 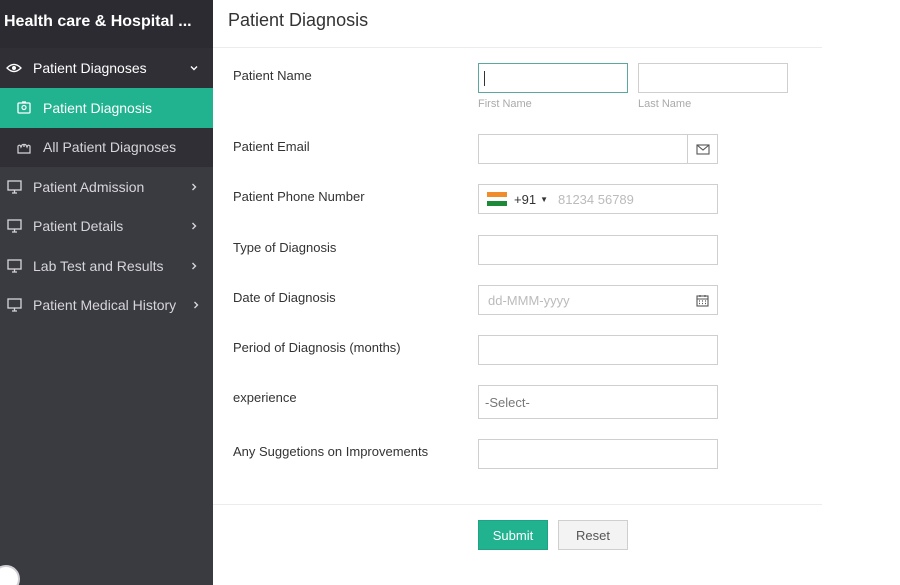 I want to click on sidebar-item-patient-admission: Patient Admission, so click(x=106, y=187).